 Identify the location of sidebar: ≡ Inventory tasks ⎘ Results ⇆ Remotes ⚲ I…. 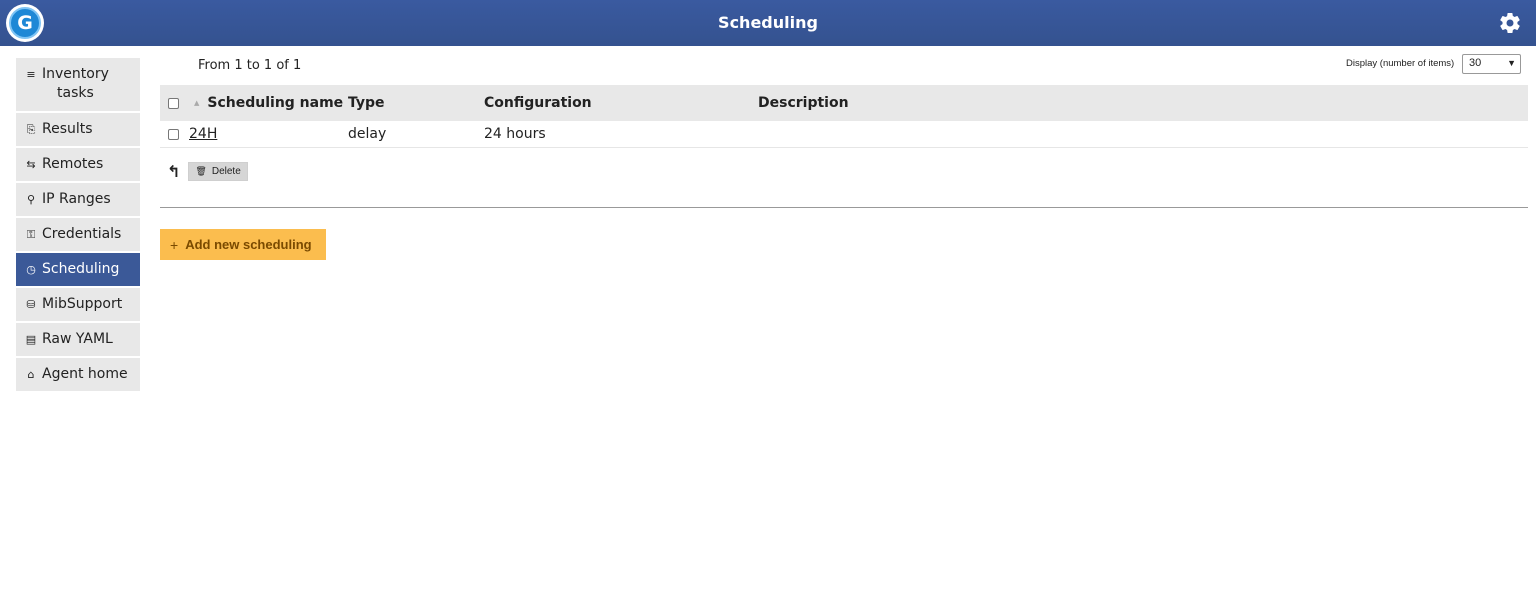
(78, 225).